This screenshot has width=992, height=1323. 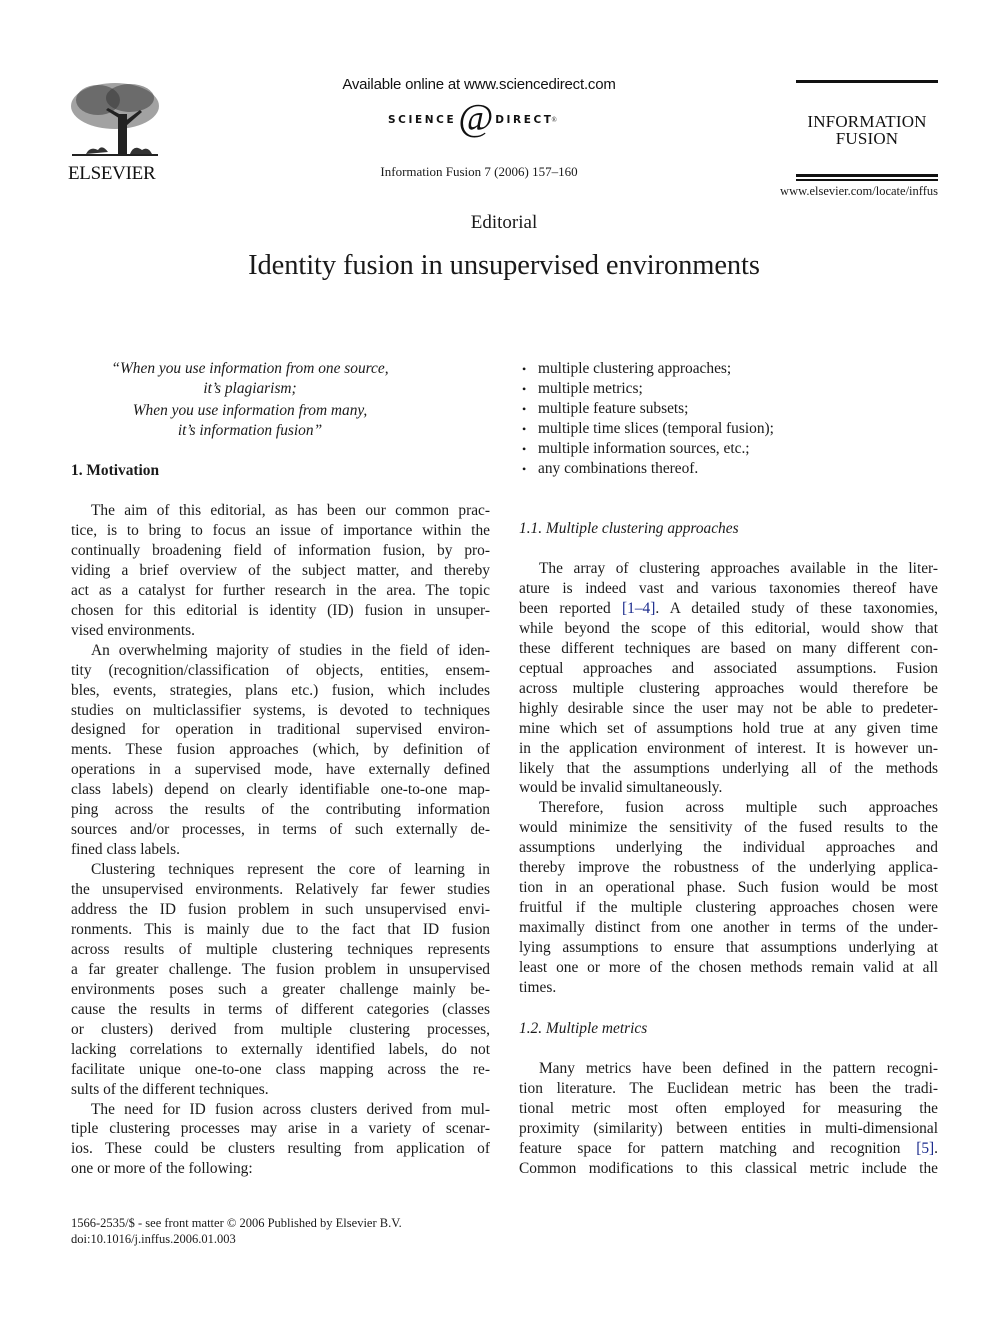 I want to click on article-type: Editorial, so click(x=504, y=222).